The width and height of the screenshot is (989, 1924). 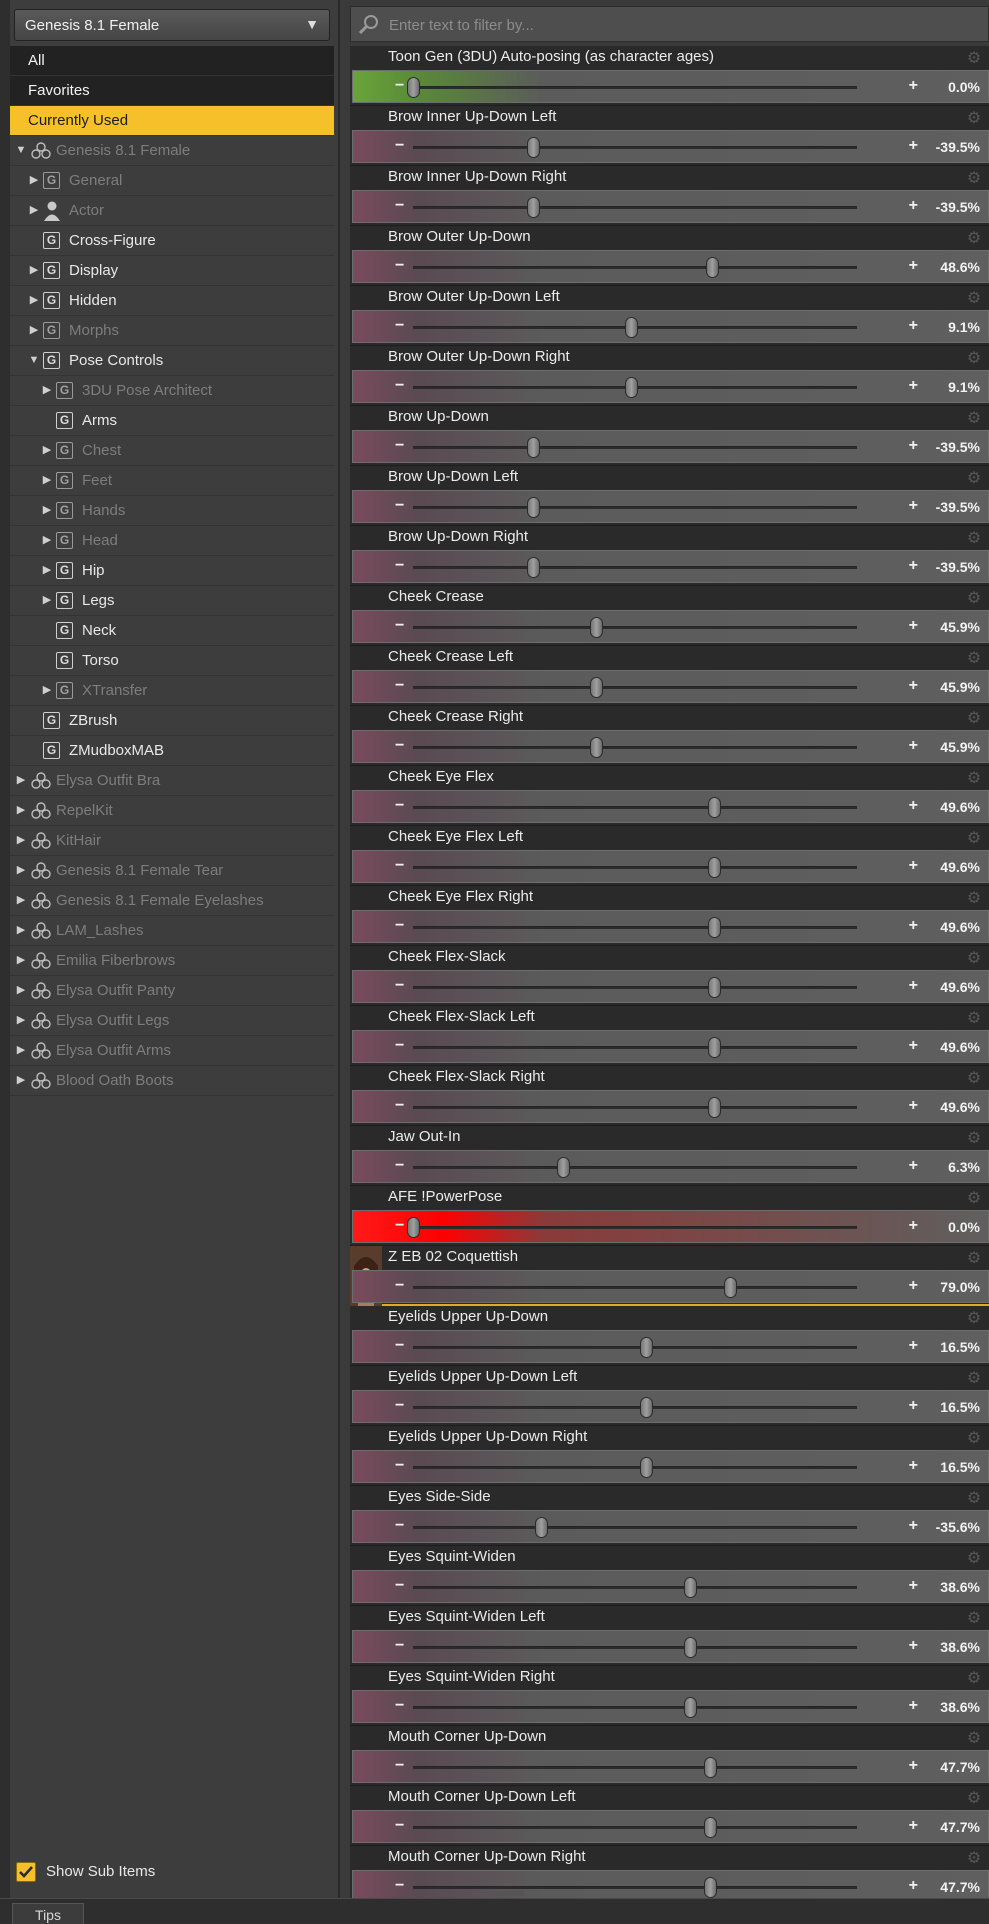 I want to click on search-icon, so click(x=369, y=25).